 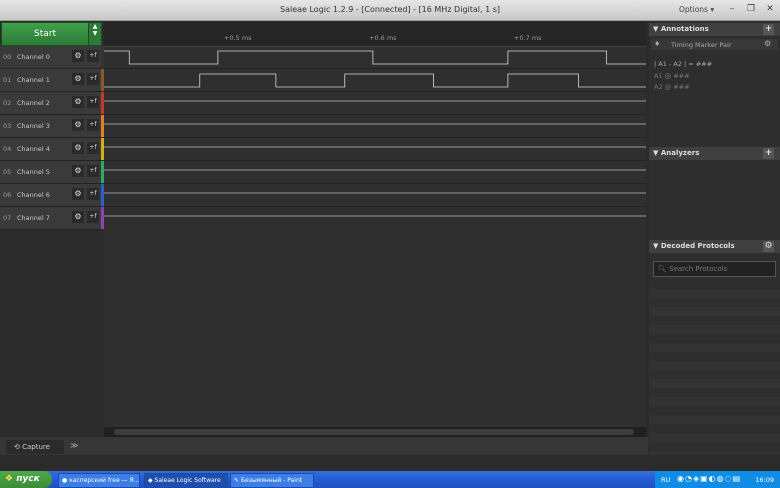 What do you see at coordinates (665, 480) in the screenshot?
I see `language-indicator: RU` at bounding box center [665, 480].